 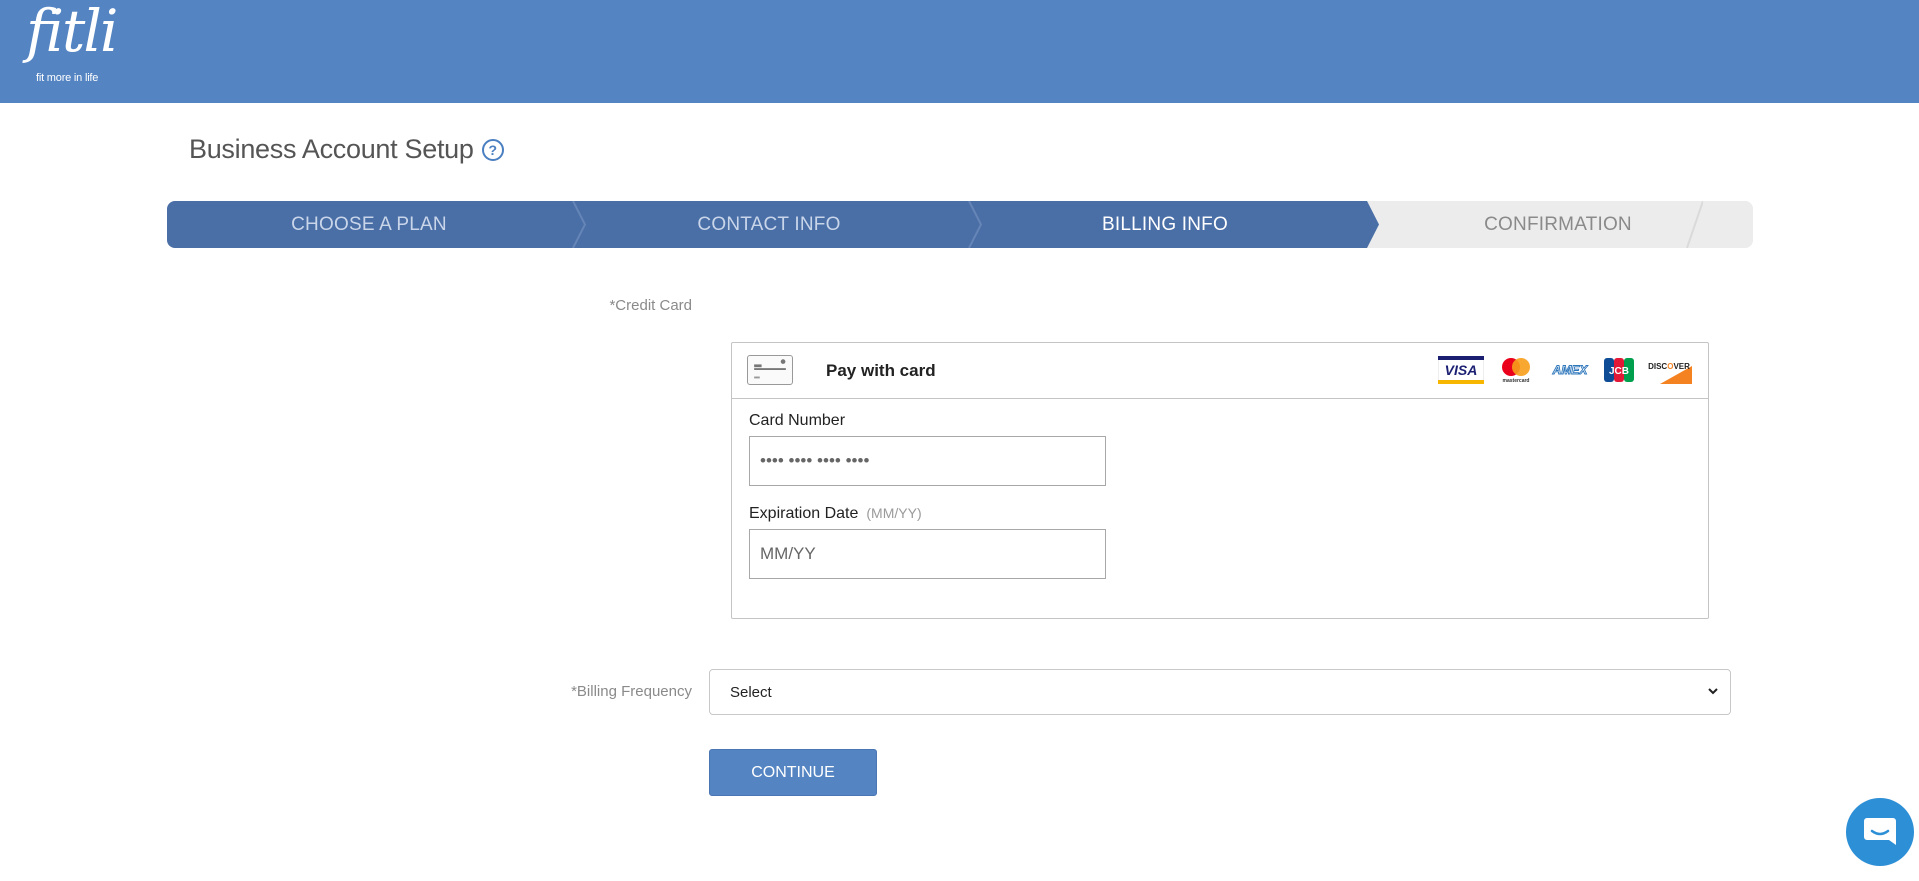 What do you see at coordinates (1669, 366) in the screenshot?
I see `svg-text: DISCOVER` at bounding box center [1669, 366].